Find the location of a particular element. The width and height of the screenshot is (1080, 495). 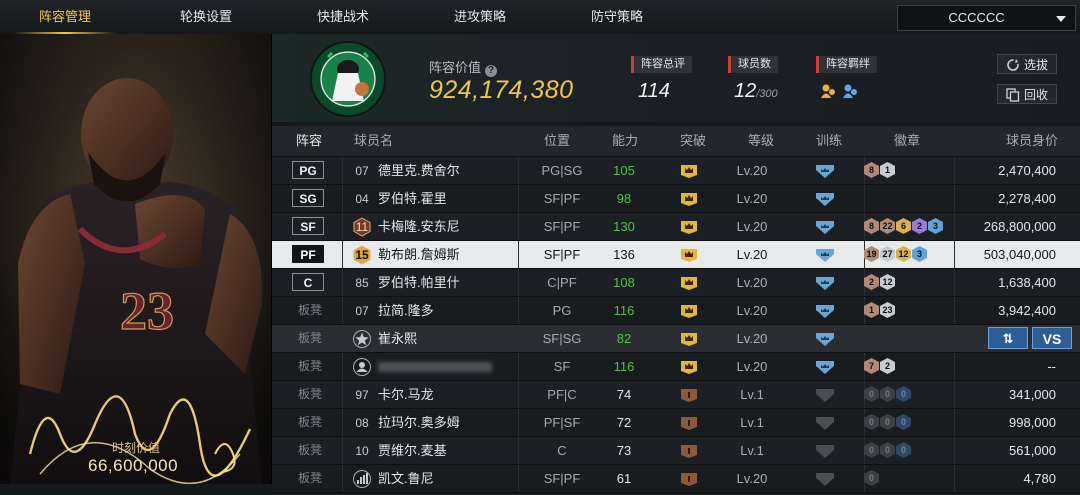

select-player-button: 选拔 is located at coordinates (1027, 64).